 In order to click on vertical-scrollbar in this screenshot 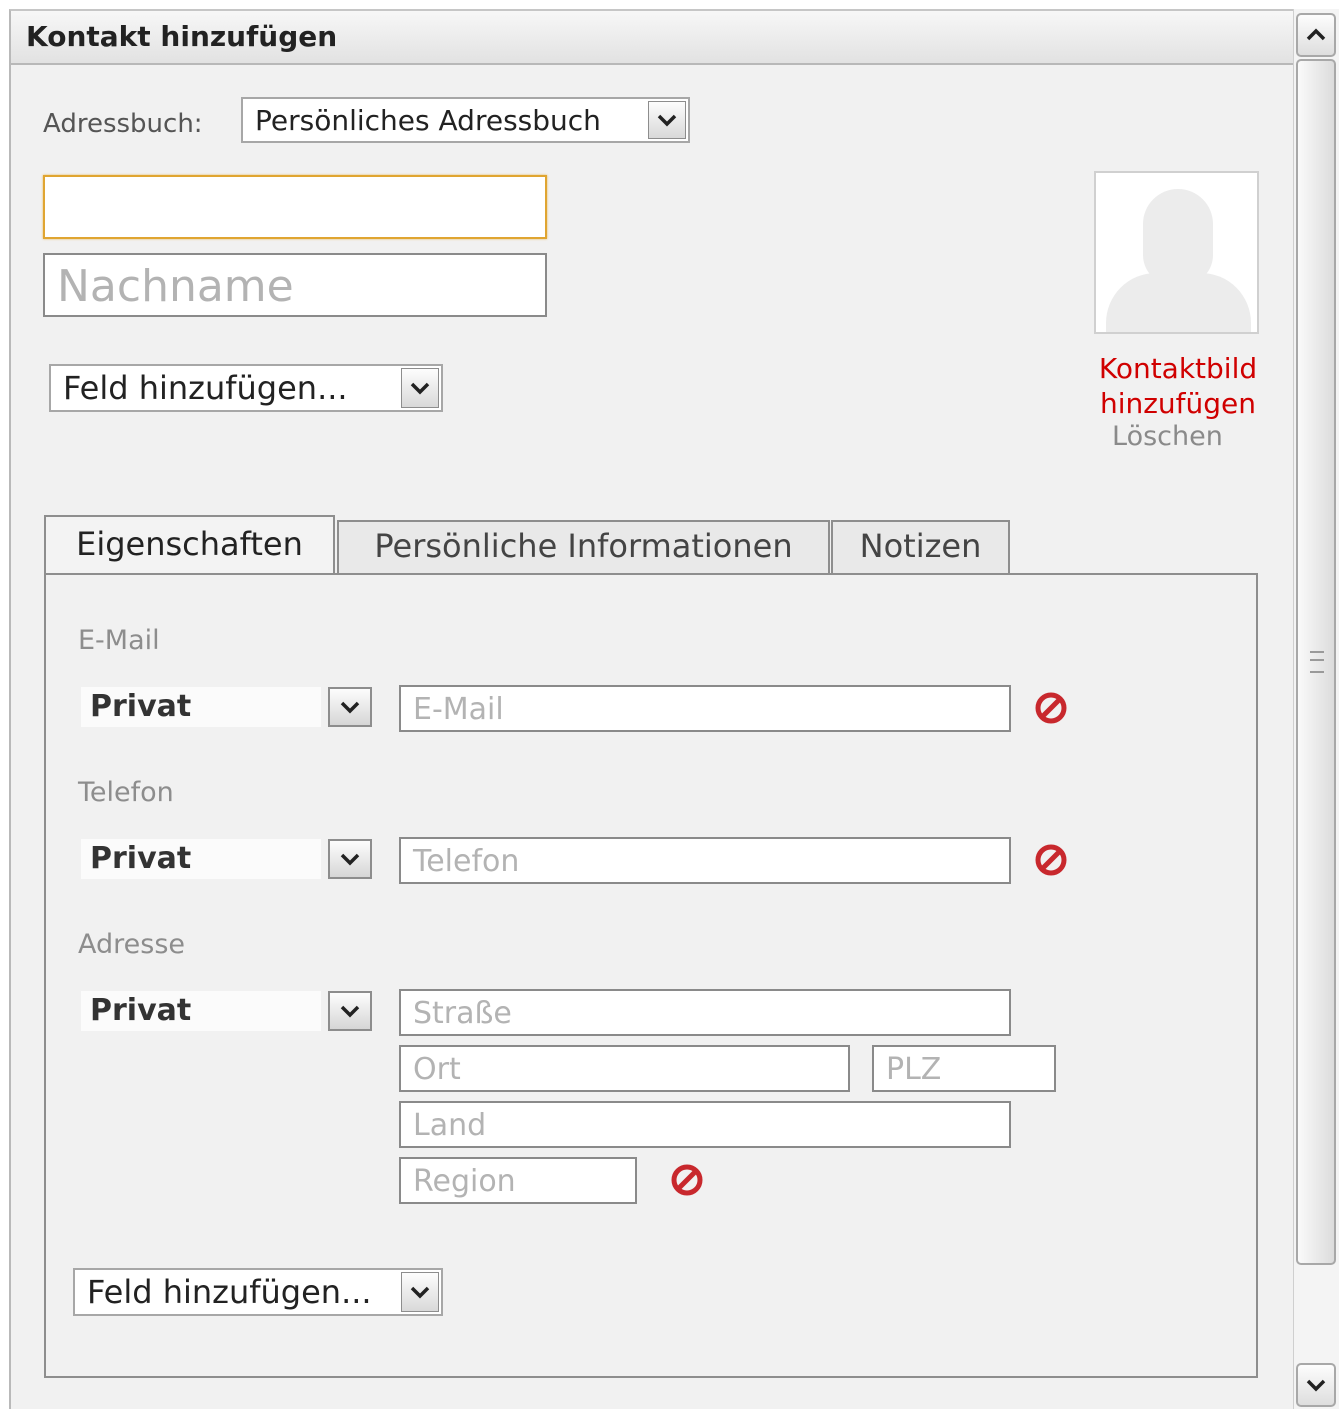, I will do `click(1316, 709)`.